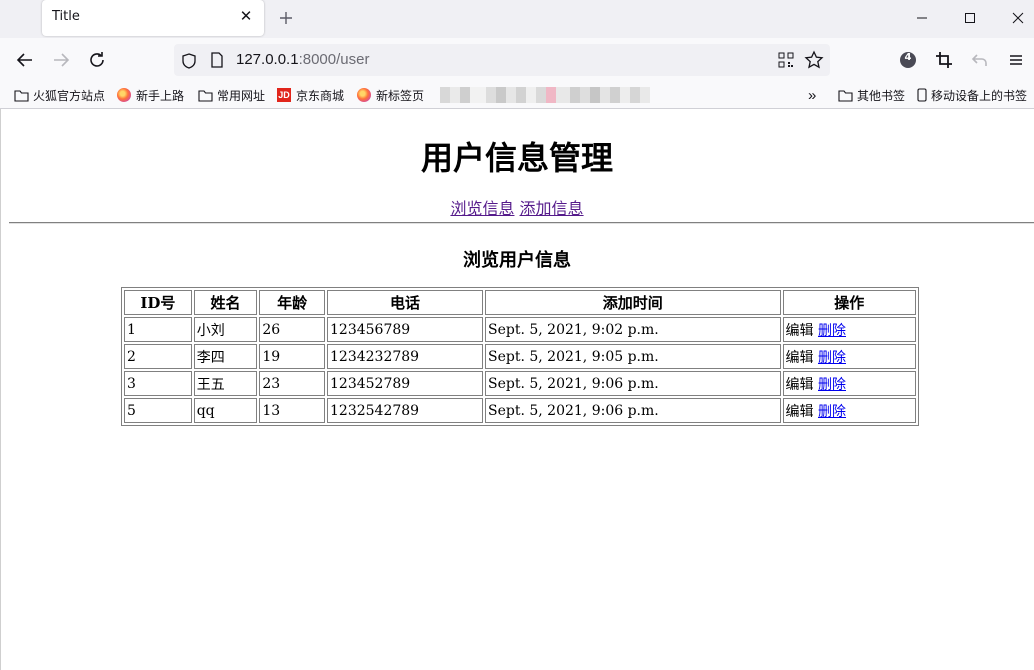 This screenshot has height=670, width=1034. Describe the element at coordinates (124, 95) in the screenshot. I see `firefox-icon` at that location.